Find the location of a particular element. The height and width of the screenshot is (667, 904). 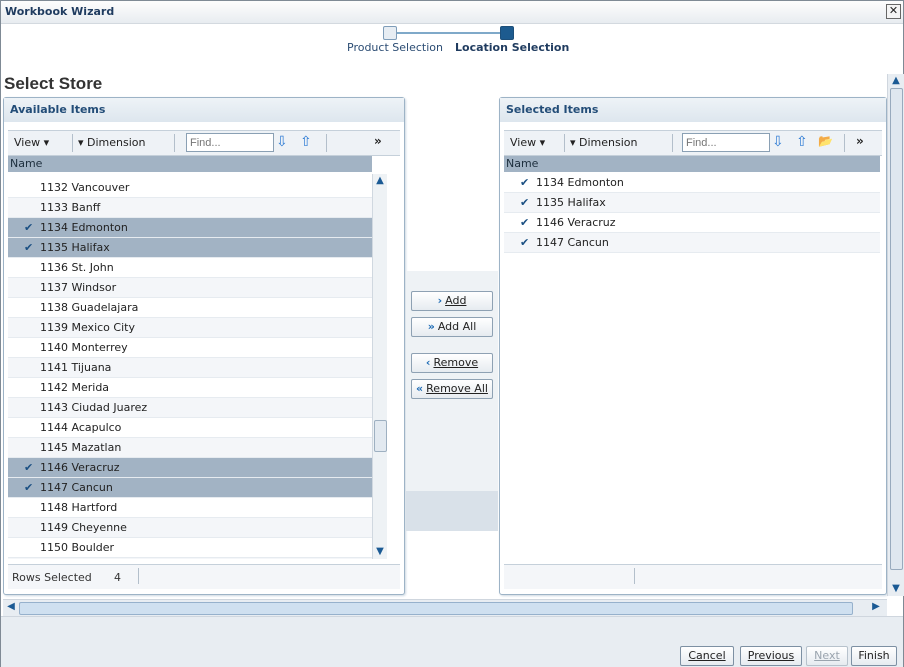

list-item: 1148 Hartford is located at coordinates (190, 508).